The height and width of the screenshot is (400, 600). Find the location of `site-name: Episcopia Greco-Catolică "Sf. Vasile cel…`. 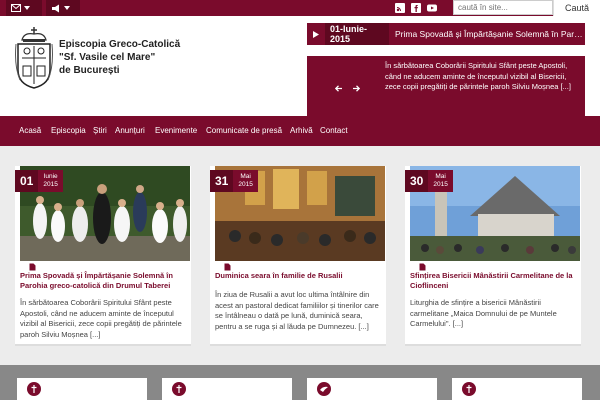

site-name: Episcopia Greco-Catolică "Sf. Vasile cel… is located at coordinates (119, 57).